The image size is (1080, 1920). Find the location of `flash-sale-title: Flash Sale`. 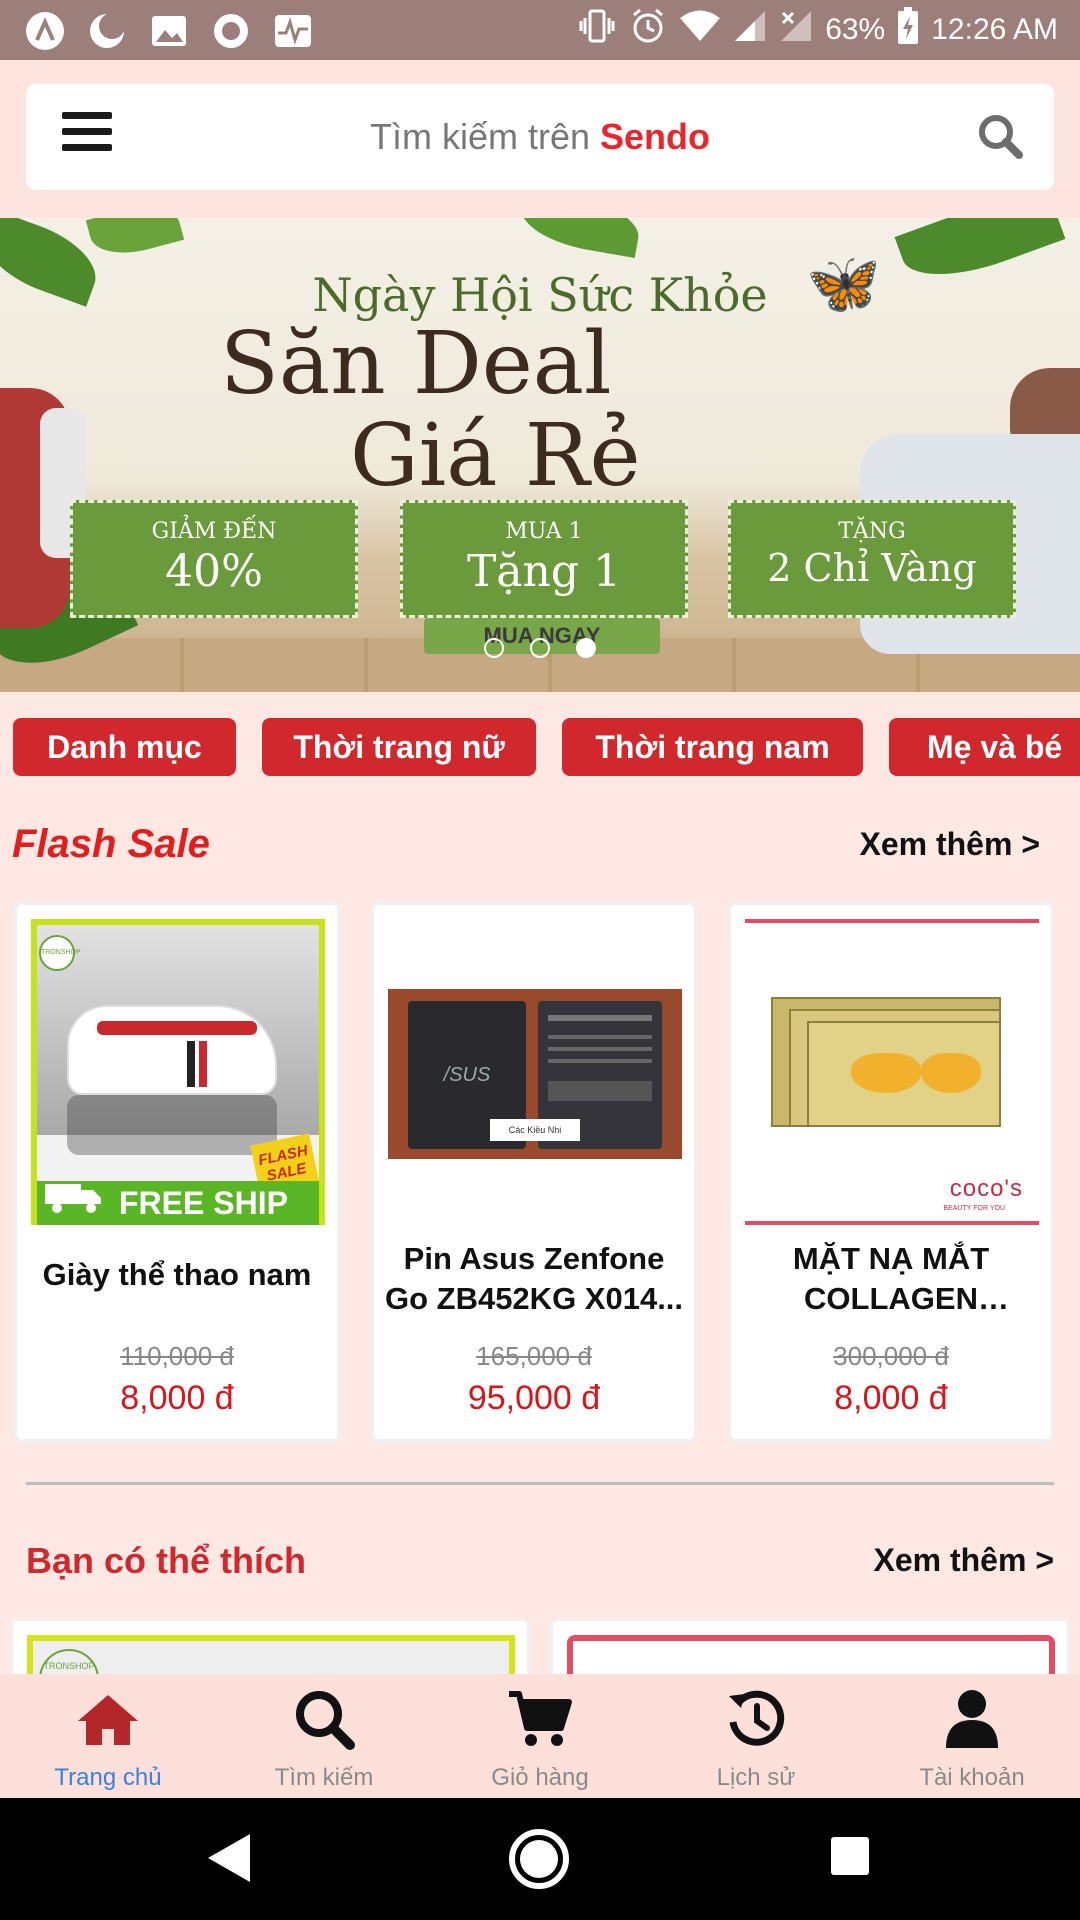

flash-sale-title: Flash Sale is located at coordinates (111, 844).